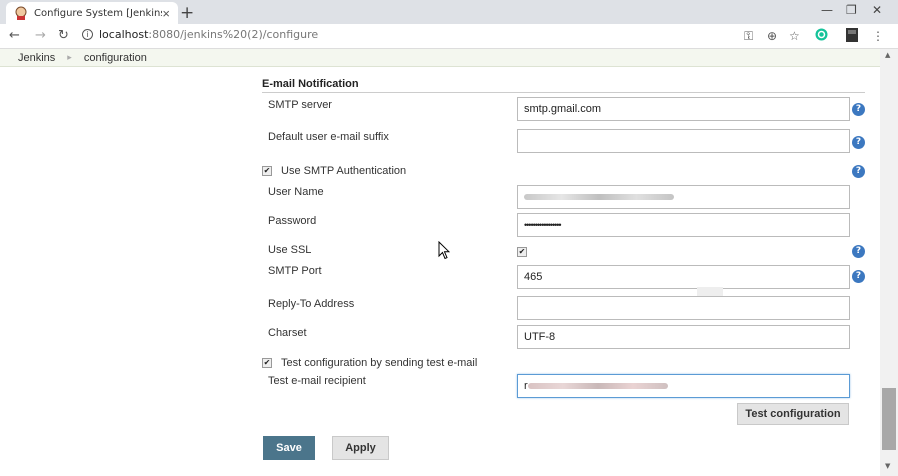 The height and width of the screenshot is (476, 898). Describe the element at coordinates (267, 171) in the screenshot. I see `use-smtp-auth-checkbox: ✔` at that location.